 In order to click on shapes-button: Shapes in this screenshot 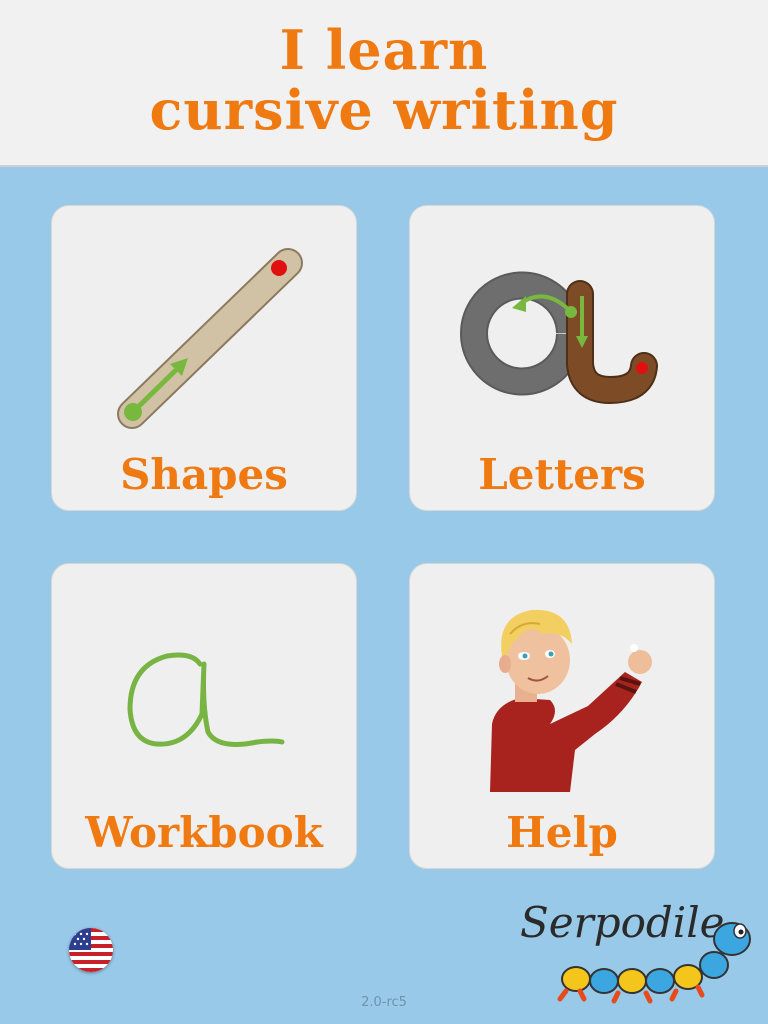, I will do `click(204, 358)`.